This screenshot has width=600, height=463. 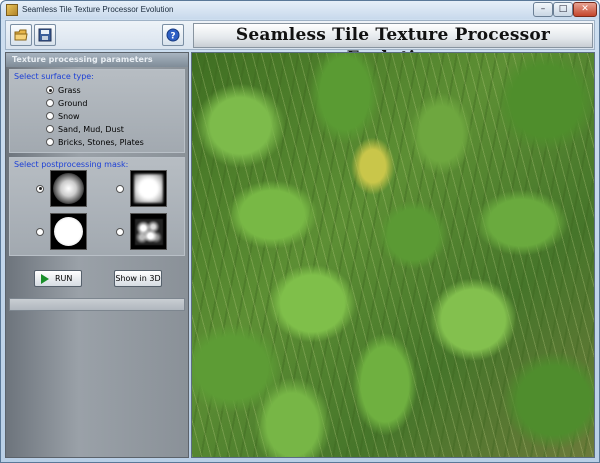 I want to click on hard-circle-mask-icon, so click(x=68, y=231).